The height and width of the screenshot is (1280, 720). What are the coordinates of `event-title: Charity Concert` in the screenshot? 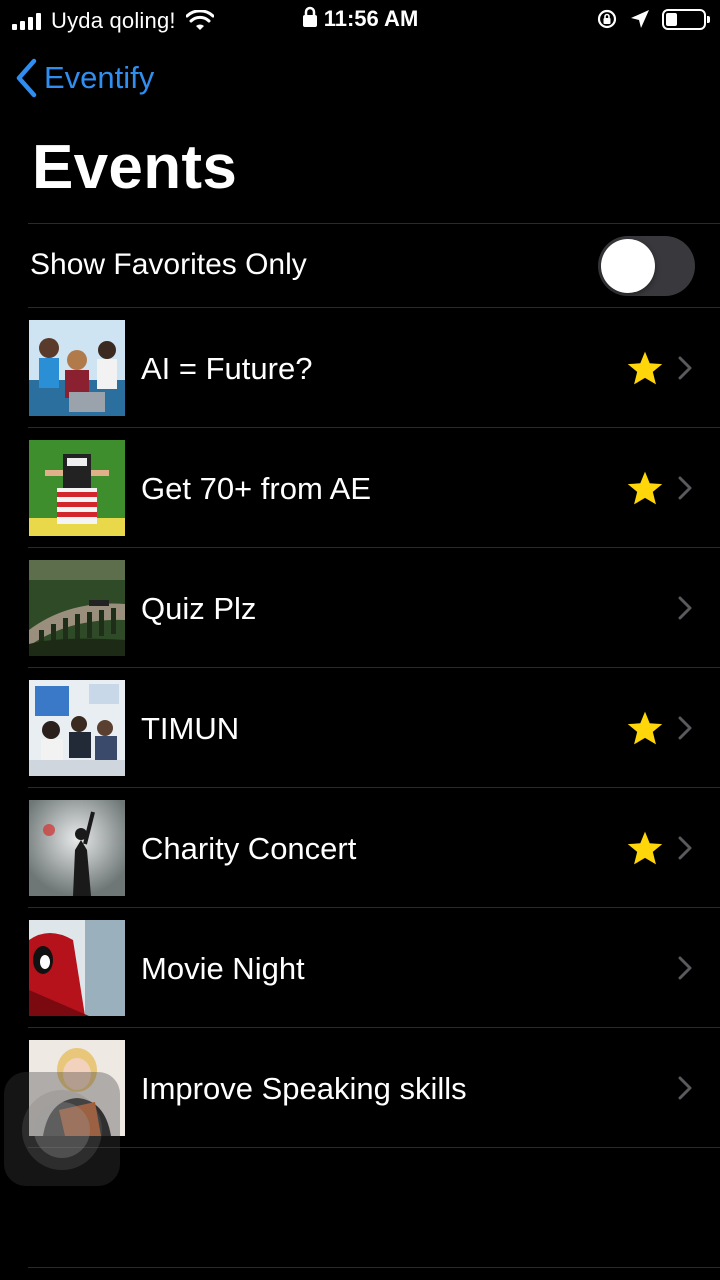 It's located at (249, 848).